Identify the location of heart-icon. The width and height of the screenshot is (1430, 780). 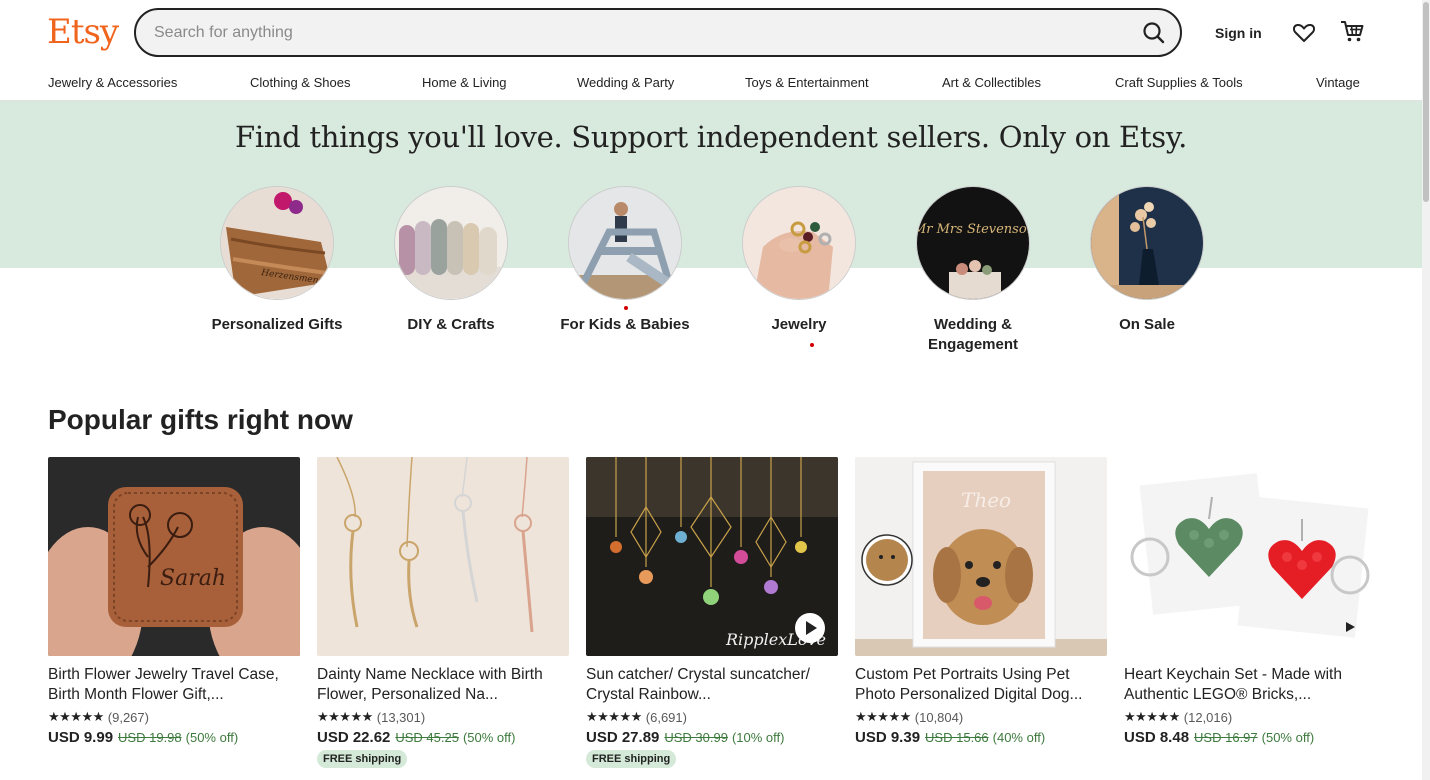
(1304, 32).